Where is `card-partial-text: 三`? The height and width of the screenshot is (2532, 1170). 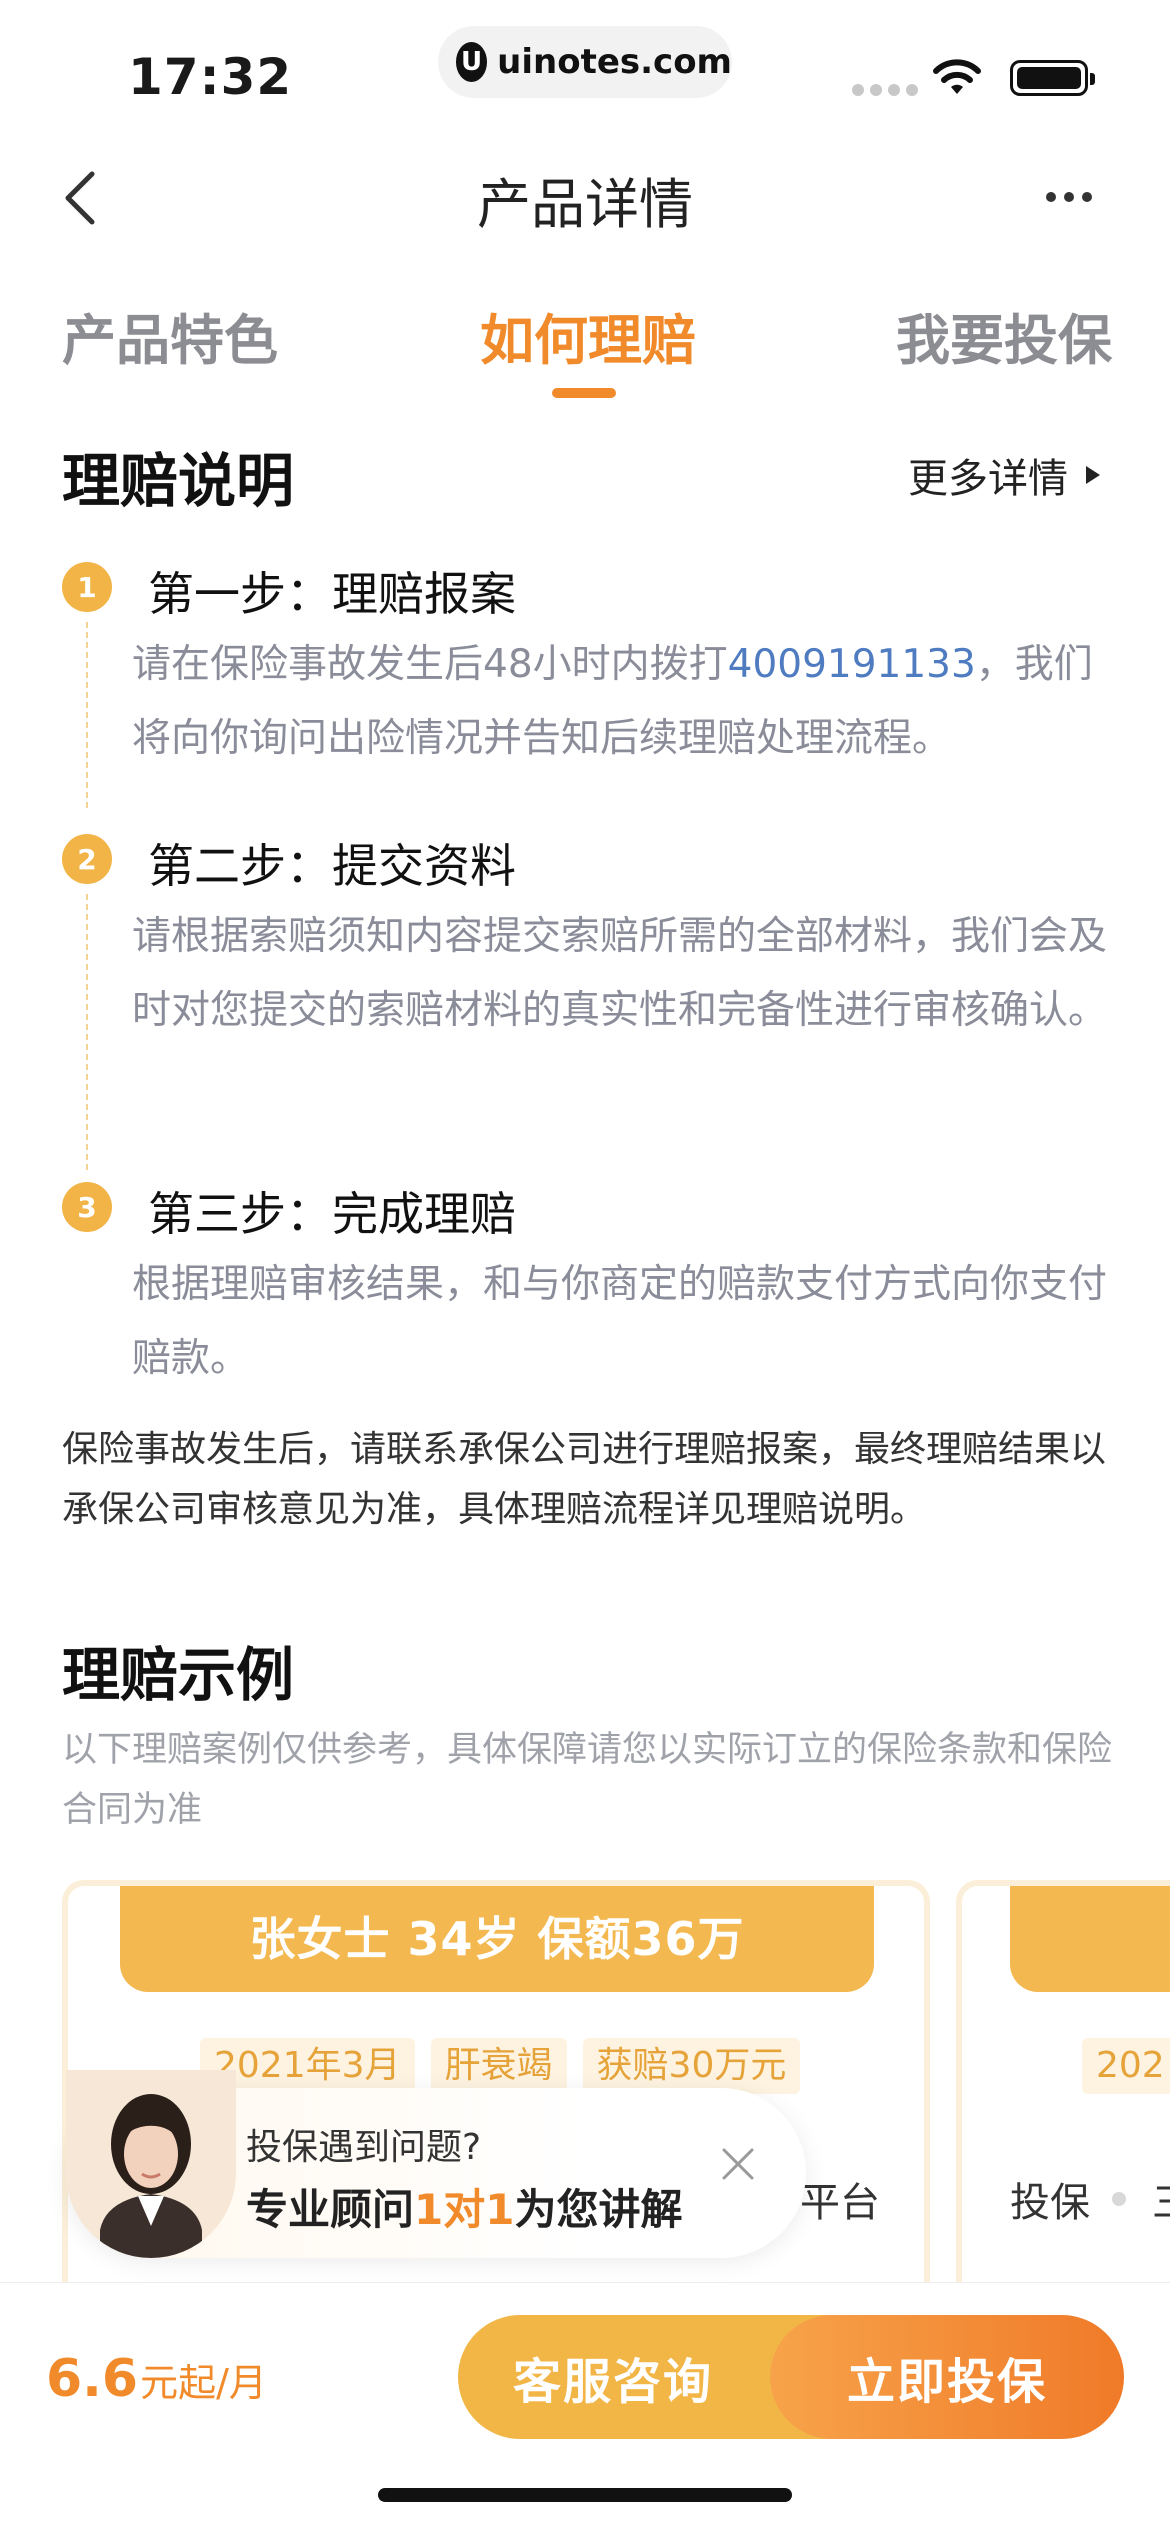 card-partial-text: 三 is located at coordinates (1161, 2199).